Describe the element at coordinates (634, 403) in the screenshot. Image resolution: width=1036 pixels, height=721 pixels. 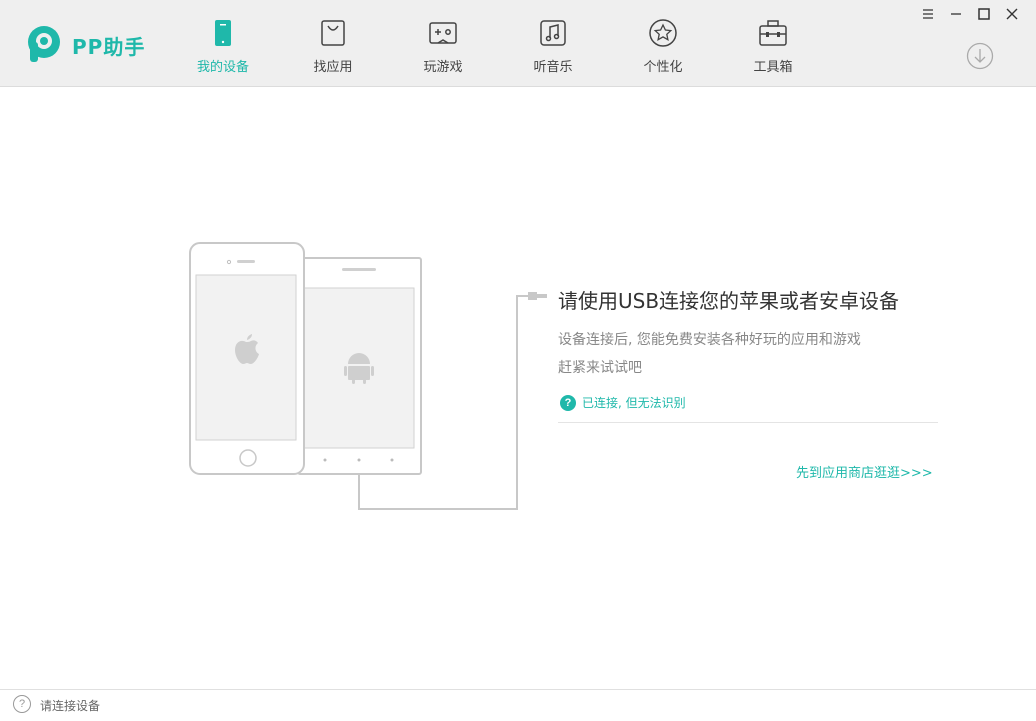
I see `help-link-label: 已连接, 但无法识别` at that location.